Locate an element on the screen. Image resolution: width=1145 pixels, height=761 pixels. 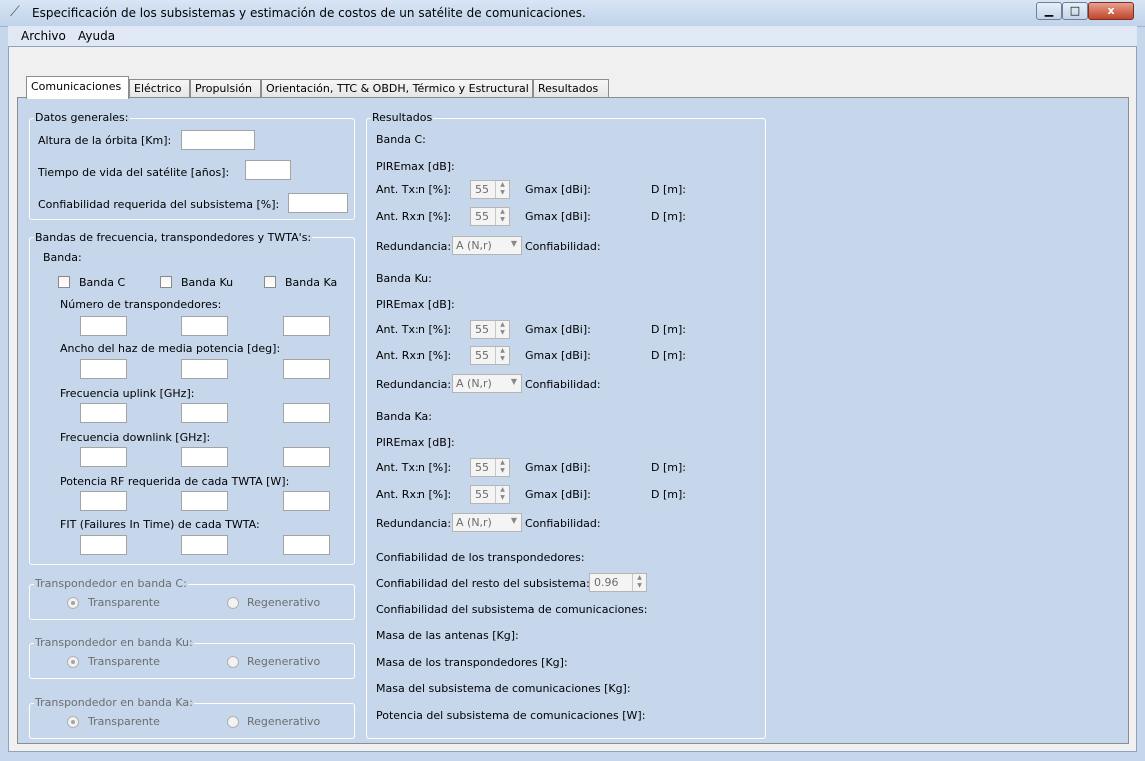
res-ka-confiab-label: Confiabilidad: is located at coordinates (563, 523).